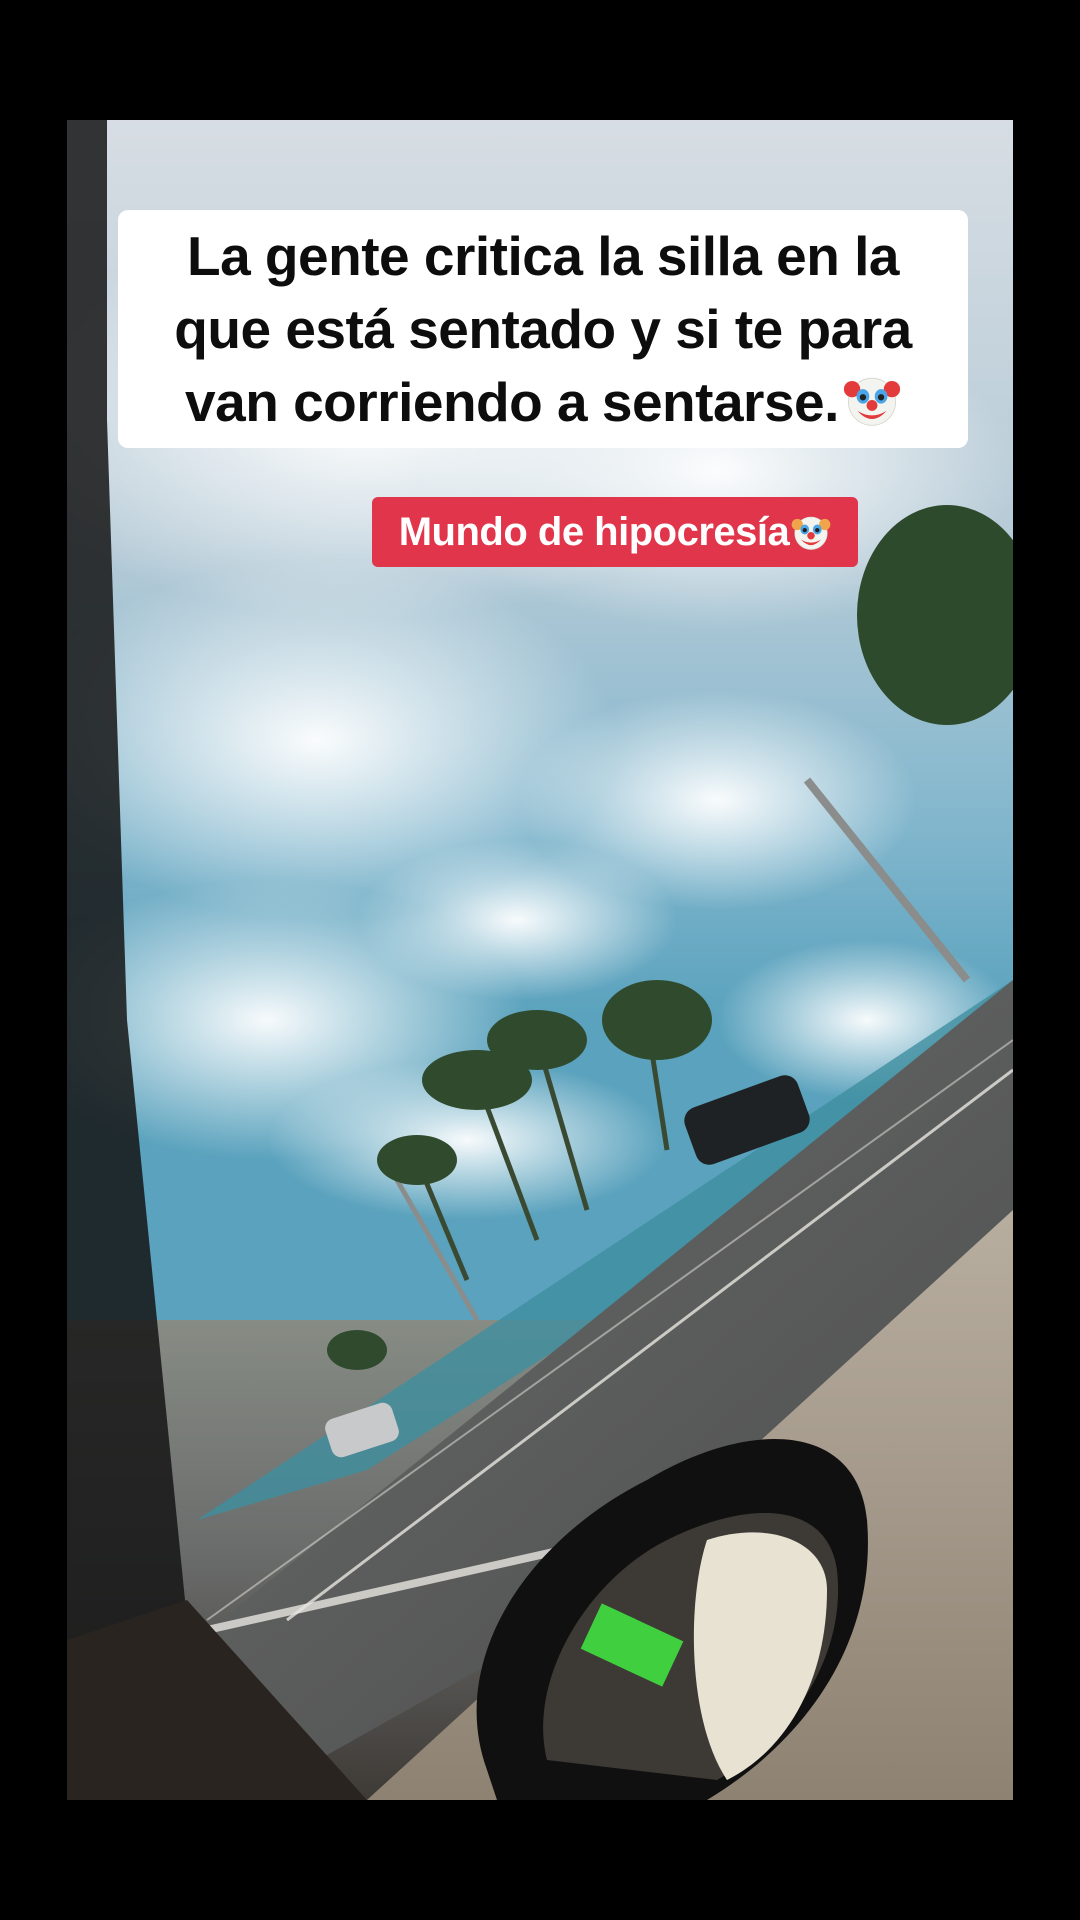 This screenshot has height=1920, width=1080. What do you see at coordinates (543, 255) in the screenshot?
I see `caption-line-1: La gente critica la silla en la` at bounding box center [543, 255].